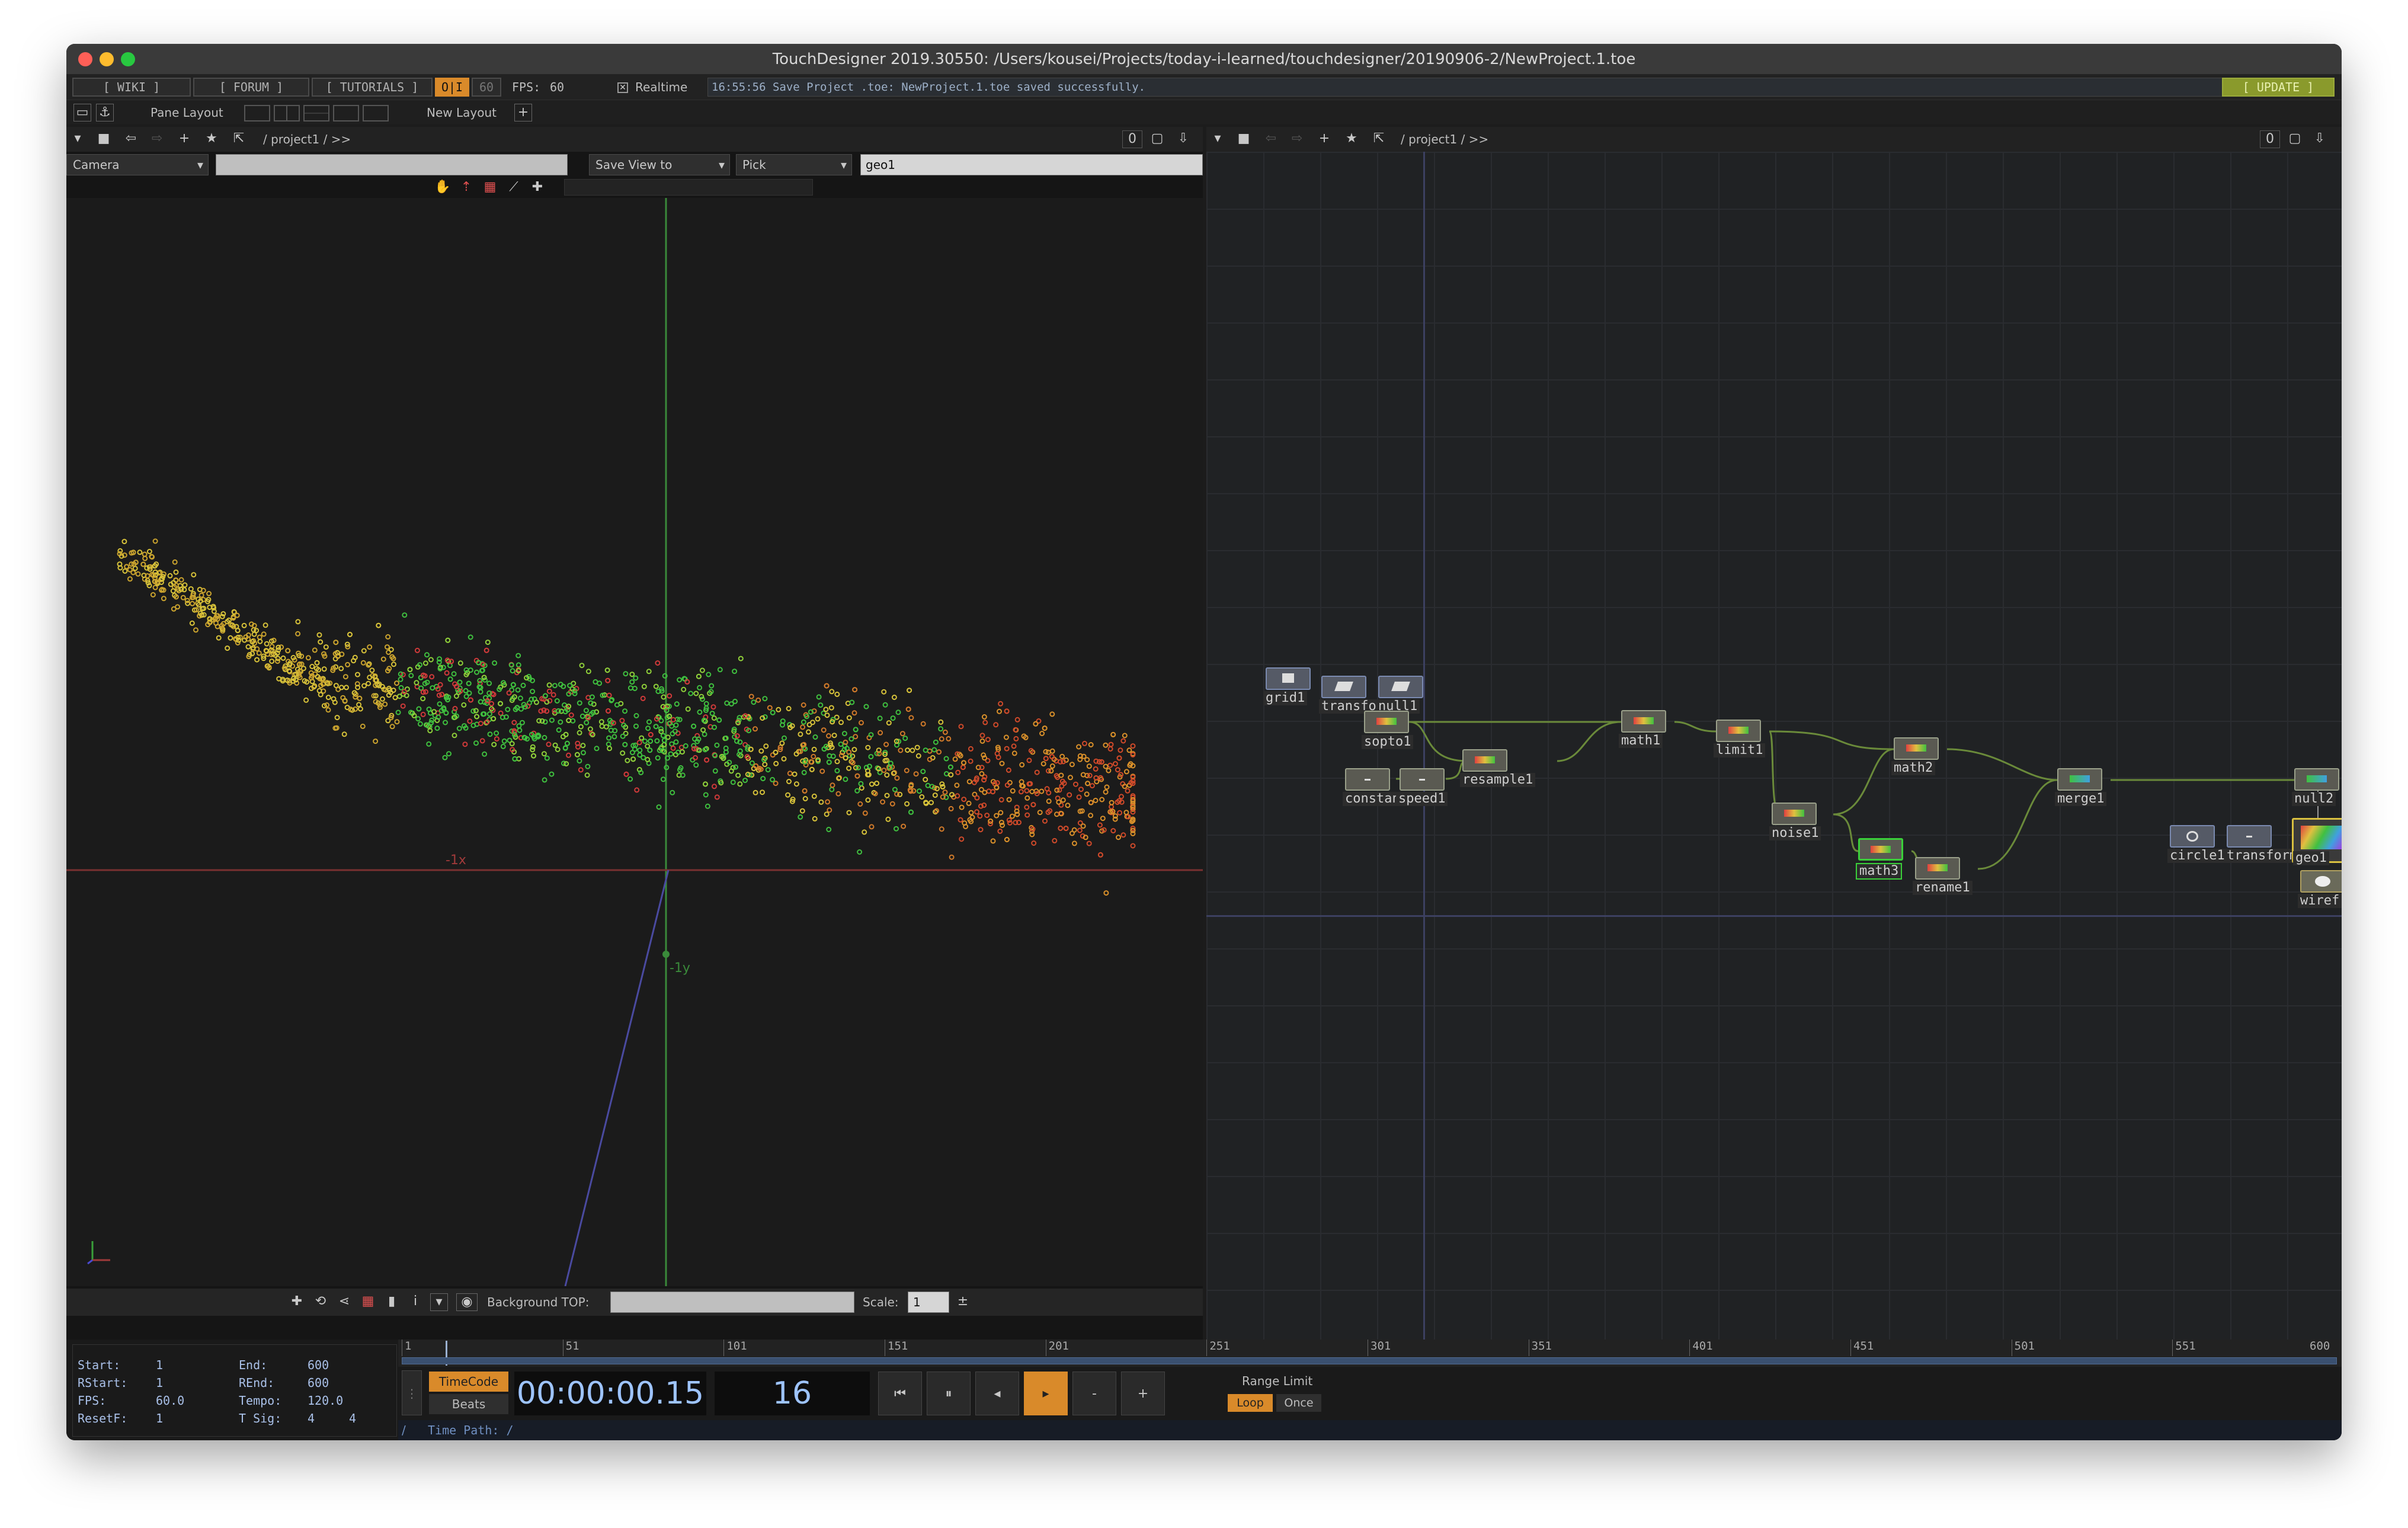 The height and width of the screenshot is (1528, 2408). What do you see at coordinates (412, 1392) in the screenshot?
I see `timeline-collapse-icon: ⋮` at bounding box center [412, 1392].